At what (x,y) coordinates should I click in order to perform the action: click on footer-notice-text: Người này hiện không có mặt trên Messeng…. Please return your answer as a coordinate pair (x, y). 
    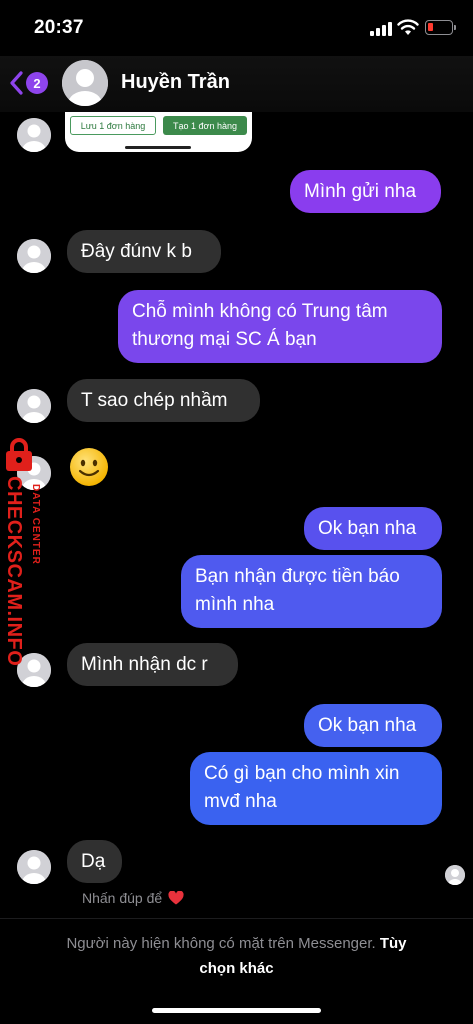
    Looking at the image, I should click on (221, 943).